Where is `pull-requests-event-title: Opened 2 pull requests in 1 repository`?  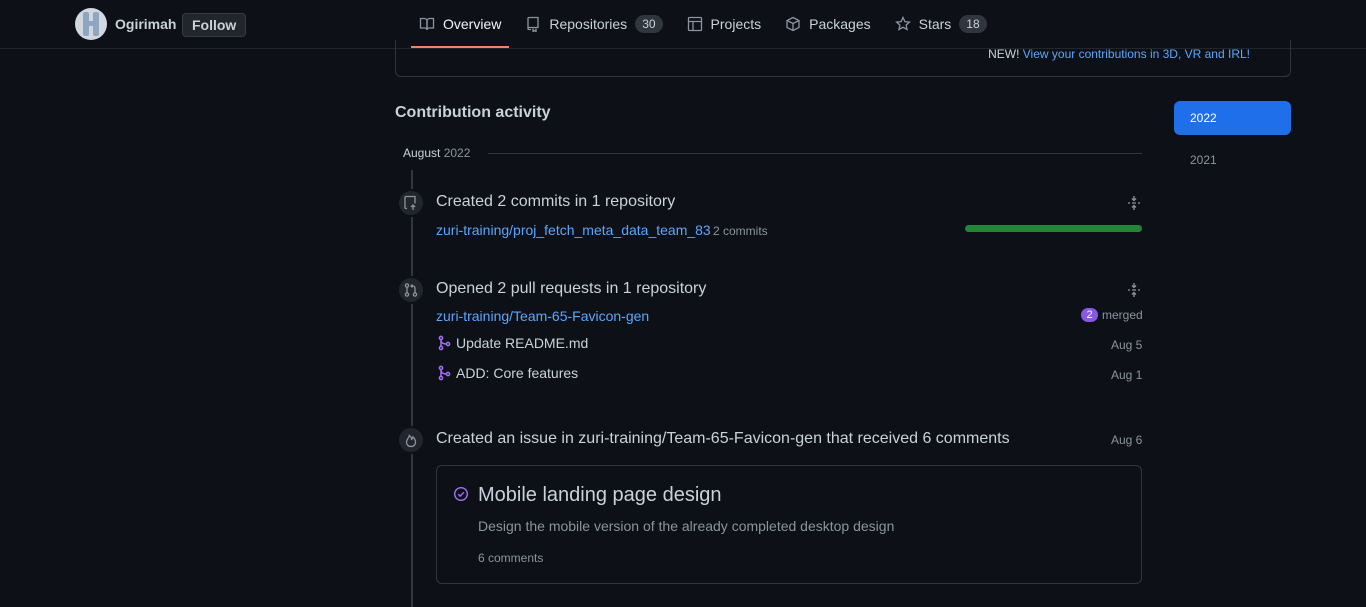
pull-requests-event-title: Opened 2 pull requests in 1 repository is located at coordinates (571, 288).